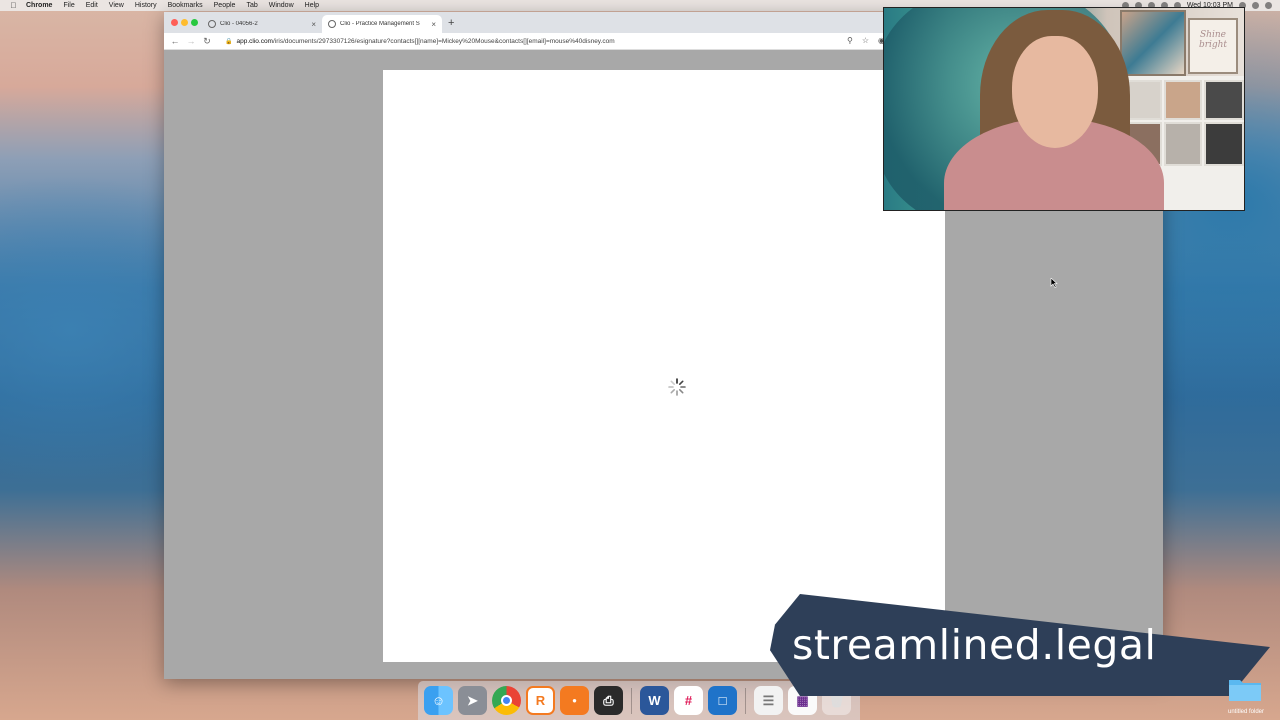 The image size is (1280, 720). What do you see at coordinates (574, 700) in the screenshot?
I see `ringcentral-meetings-icon: ●` at bounding box center [574, 700].